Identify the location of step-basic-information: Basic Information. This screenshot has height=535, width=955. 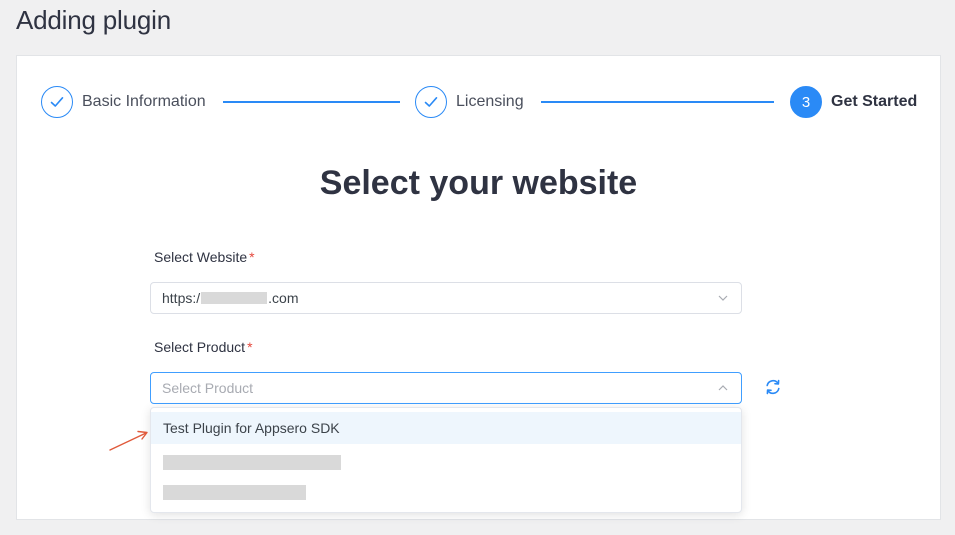
(123, 102).